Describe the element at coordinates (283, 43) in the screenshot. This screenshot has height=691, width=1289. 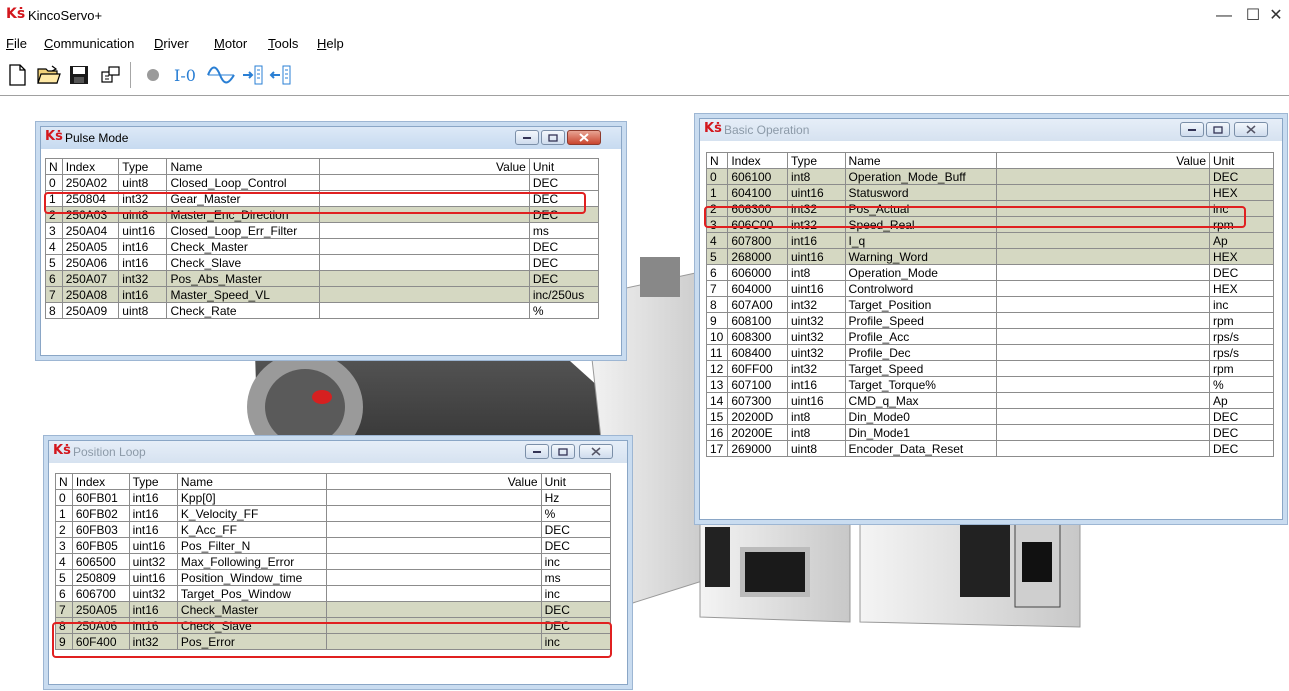
I see `menu-tools: Tools` at that location.